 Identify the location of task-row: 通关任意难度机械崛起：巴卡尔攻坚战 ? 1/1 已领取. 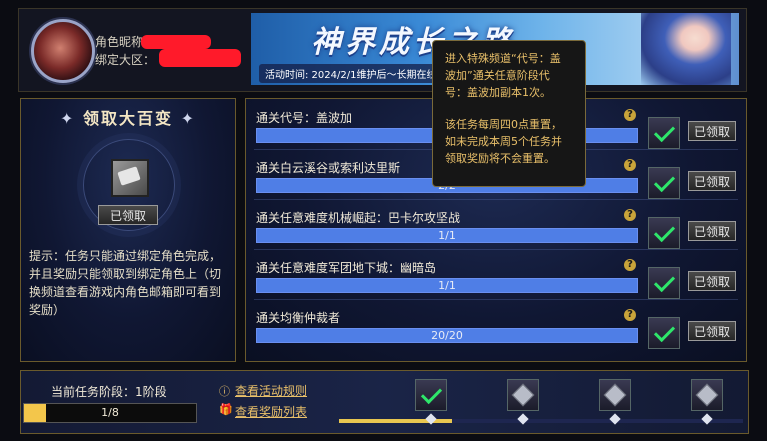
(496, 225).